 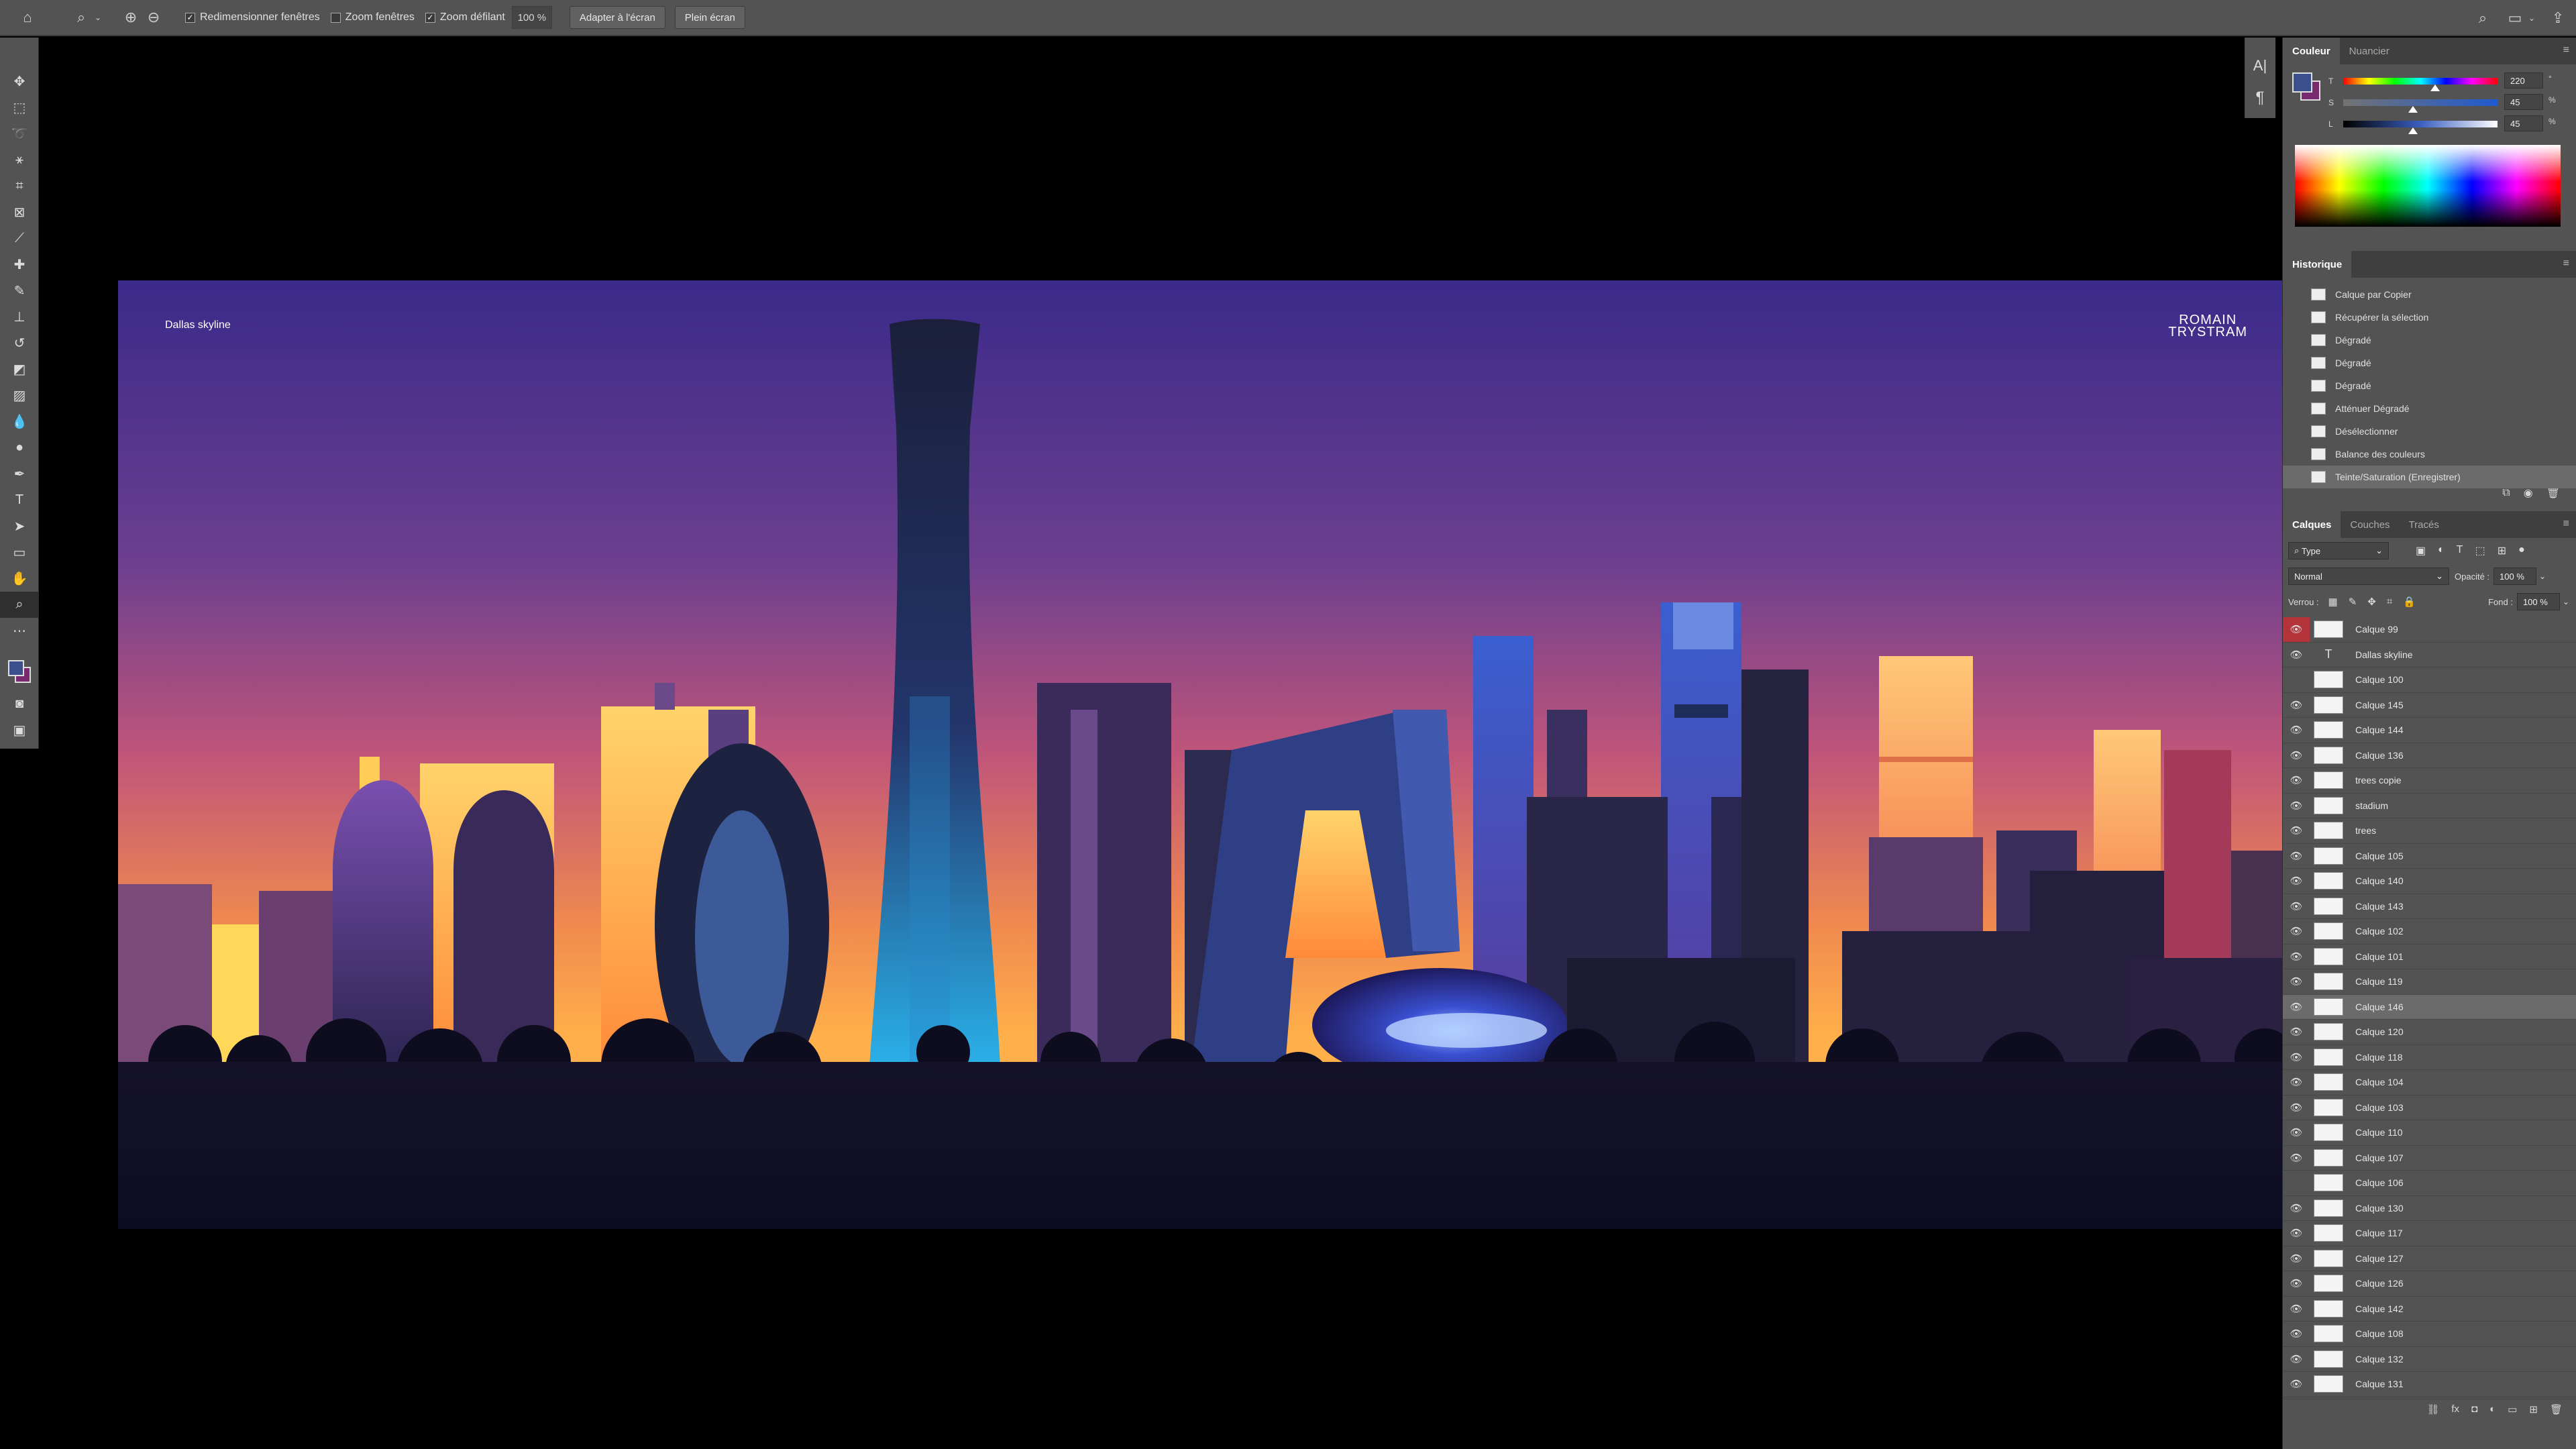 I want to click on zoom-tool-icon: ⌕, so click(x=19, y=605).